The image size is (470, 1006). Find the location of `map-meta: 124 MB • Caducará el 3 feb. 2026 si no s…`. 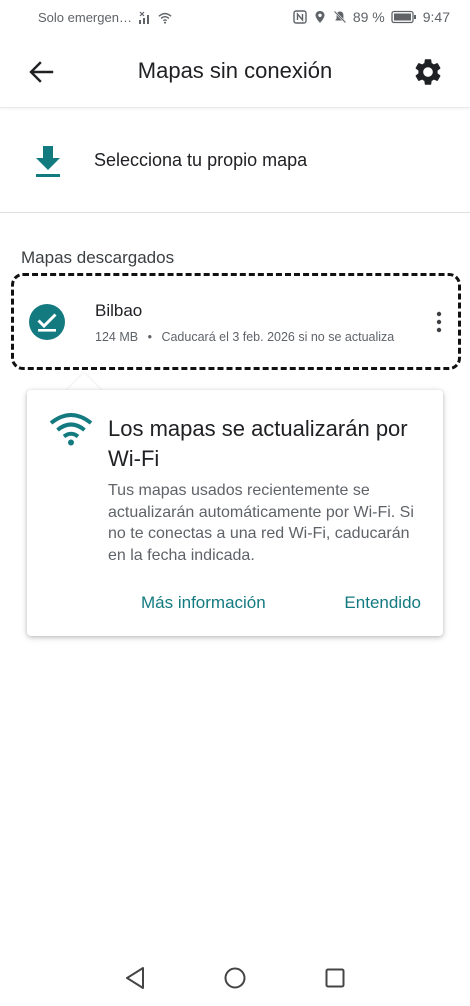

map-meta: 124 MB • Caducará el 3 feb. 2026 si no s… is located at coordinates (244, 337).